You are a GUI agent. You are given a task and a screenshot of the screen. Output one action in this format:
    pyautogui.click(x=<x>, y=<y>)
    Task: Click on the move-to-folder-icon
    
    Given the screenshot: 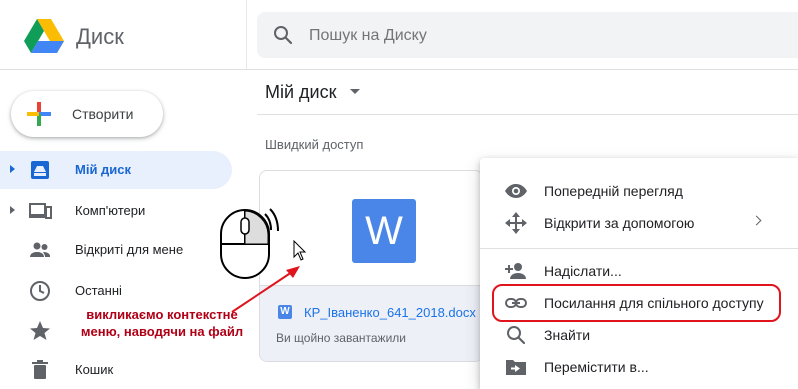 What is the action you would take?
    pyautogui.click(x=516, y=367)
    